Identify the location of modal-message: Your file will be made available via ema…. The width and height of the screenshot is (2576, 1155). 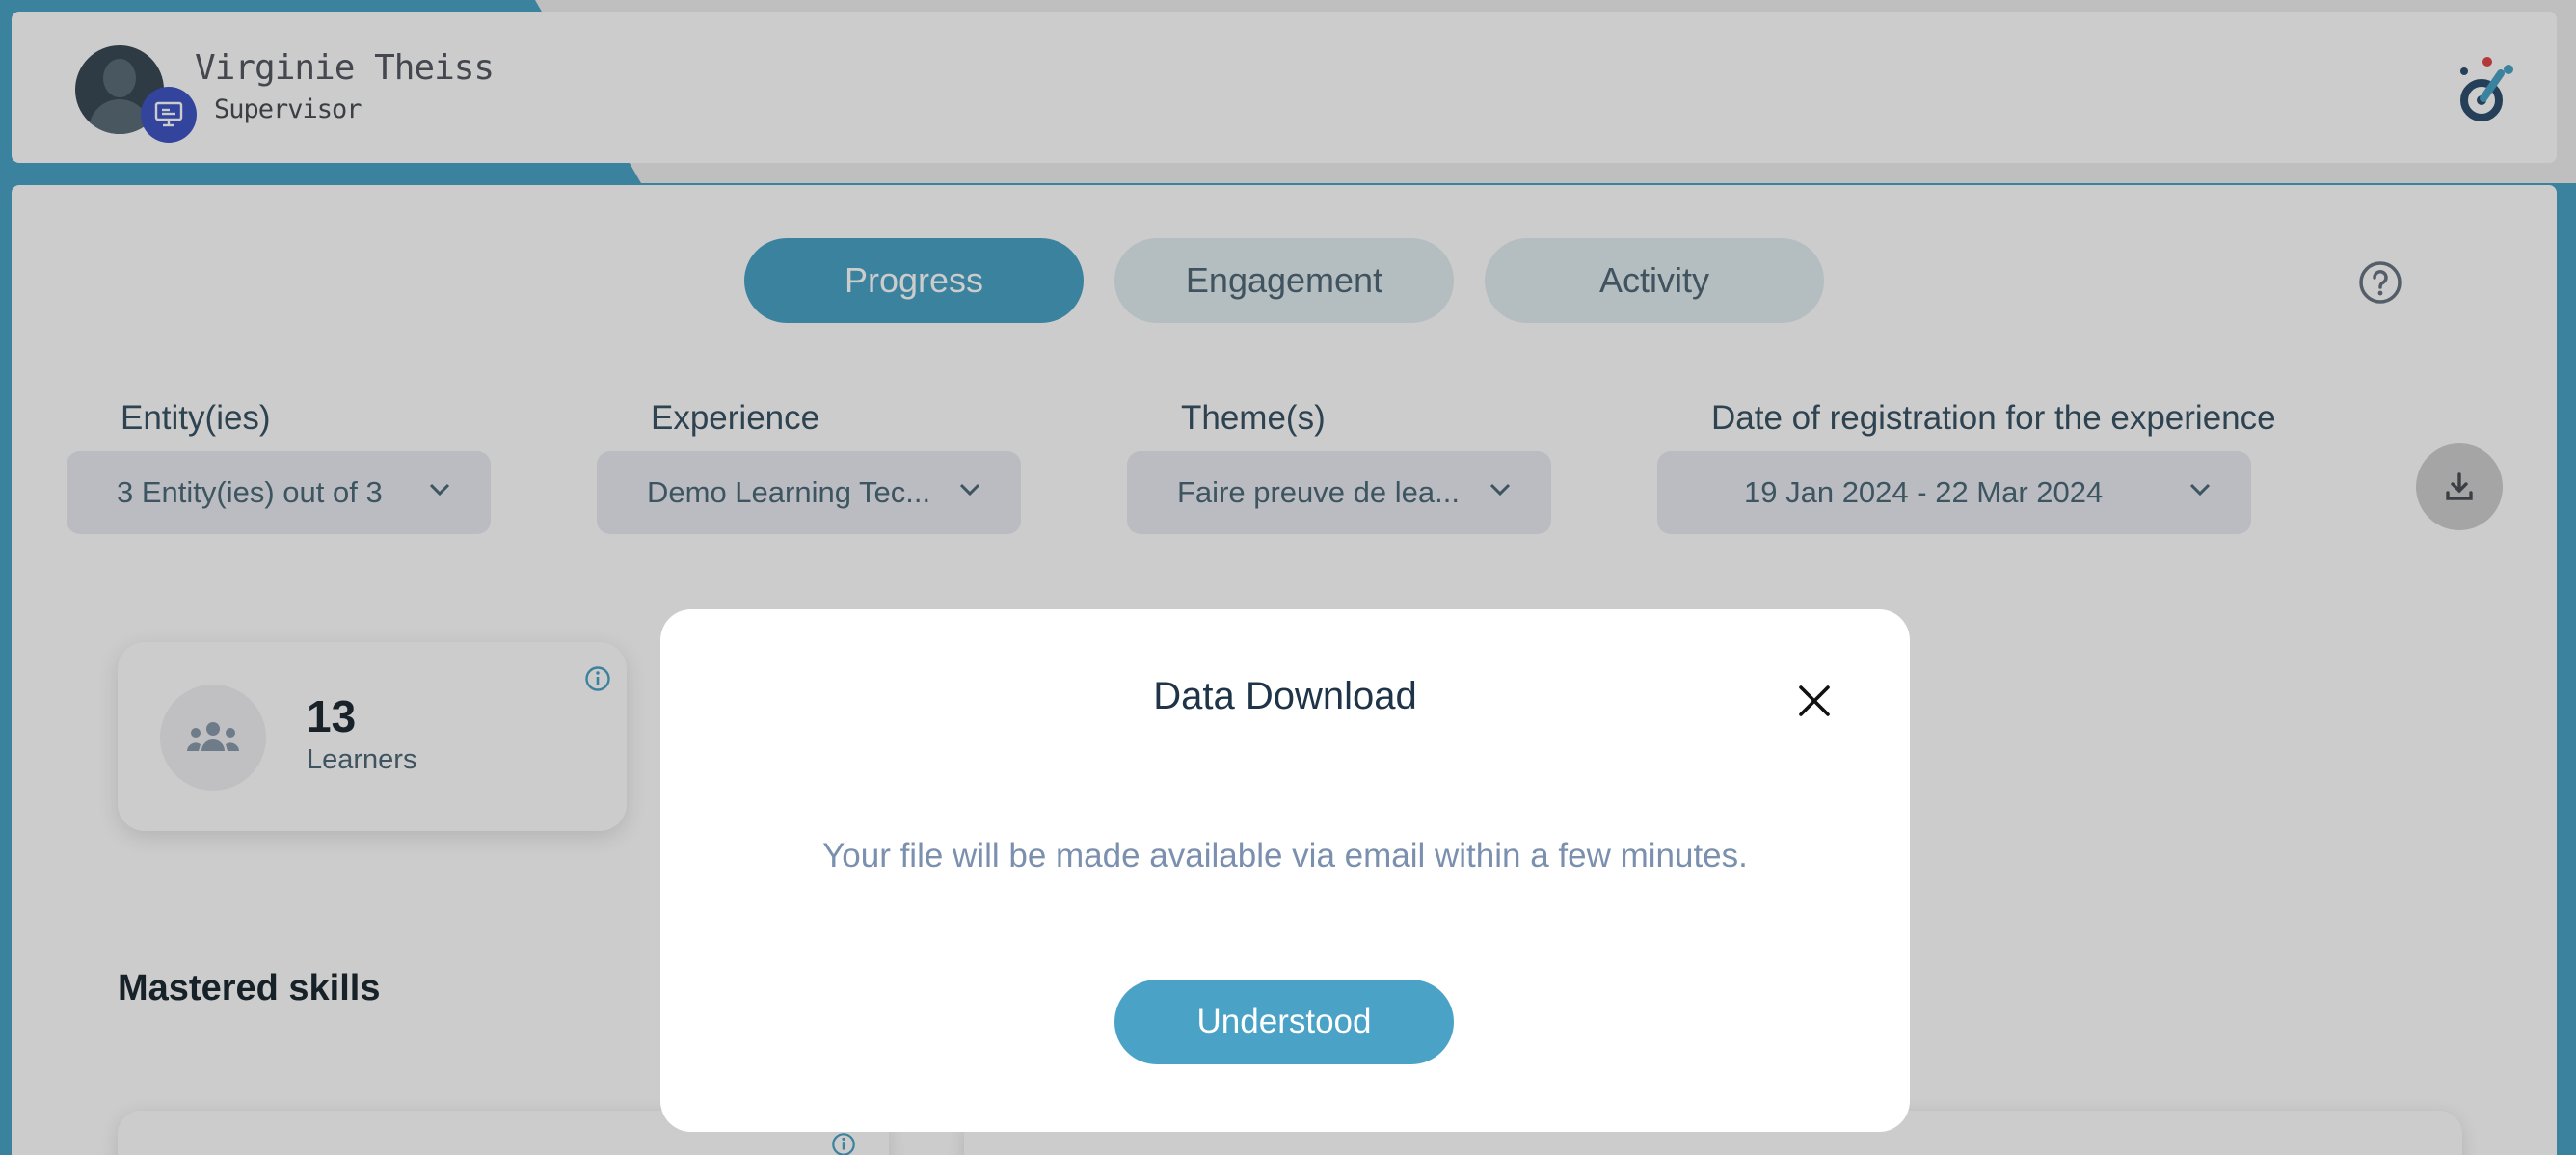
(1285, 856).